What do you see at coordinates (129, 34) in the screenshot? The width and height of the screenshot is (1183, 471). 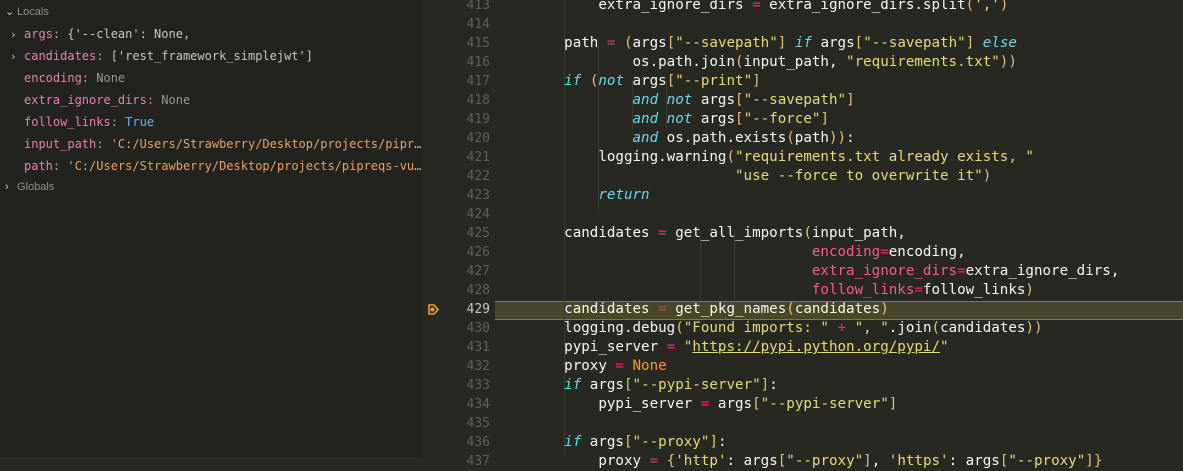 I see `variable-value: {'--clean': None,` at bounding box center [129, 34].